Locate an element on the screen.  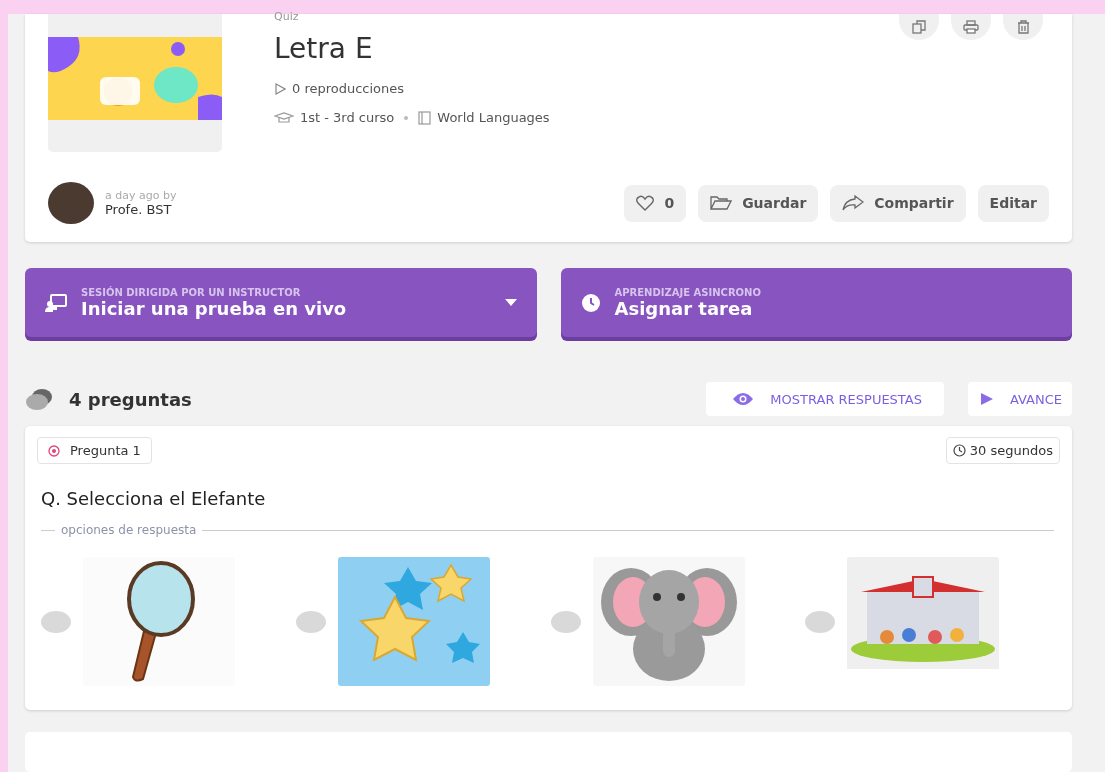
preview-button: AVANCE is located at coordinates (1019, 399).